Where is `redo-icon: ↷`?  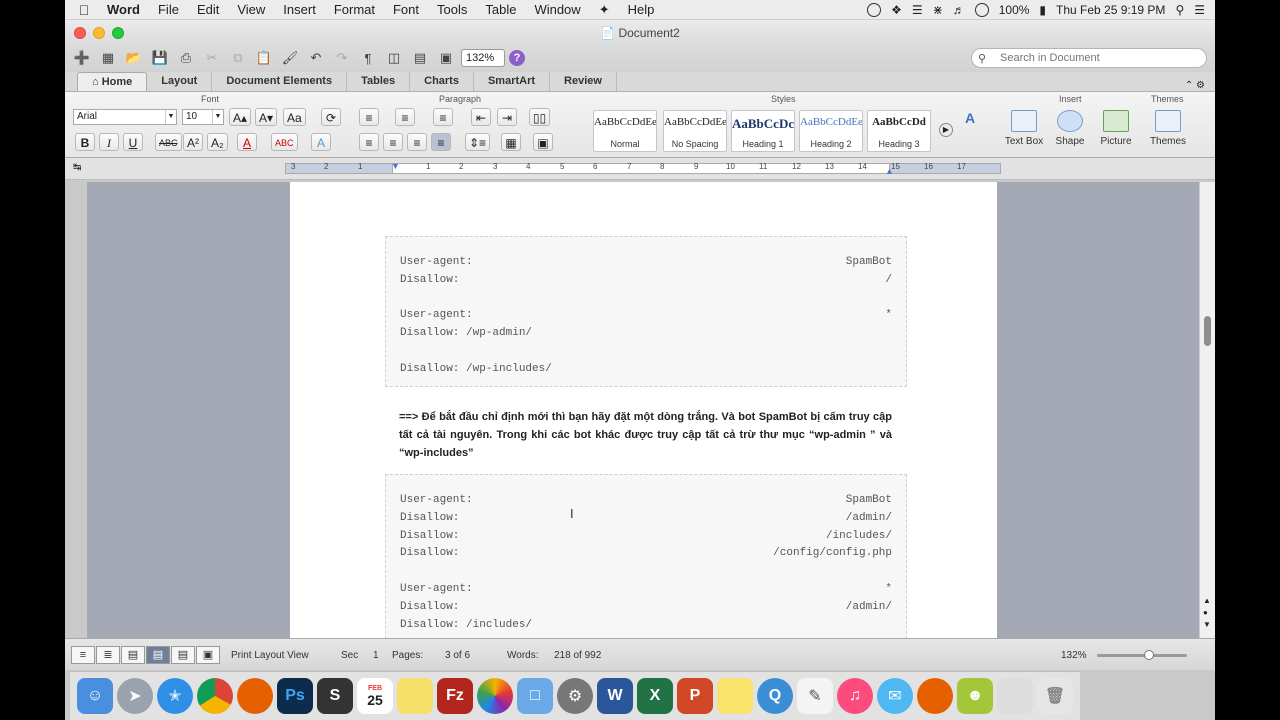
redo-icon: ↷ is located at coordinates (342, 58).